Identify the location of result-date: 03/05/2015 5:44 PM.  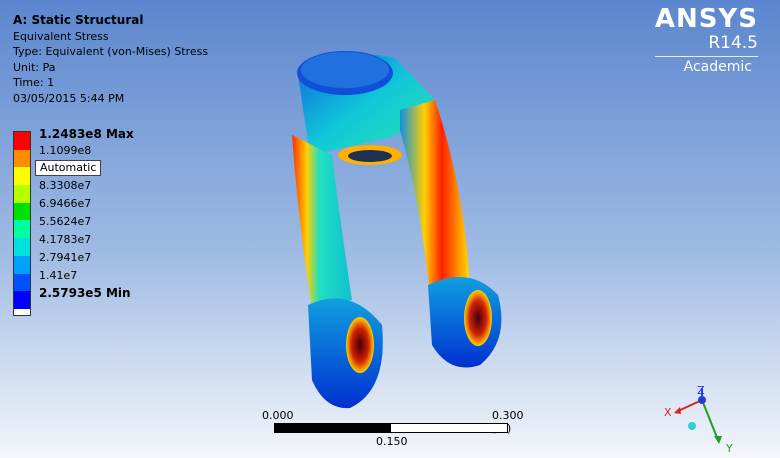
(69, 98).